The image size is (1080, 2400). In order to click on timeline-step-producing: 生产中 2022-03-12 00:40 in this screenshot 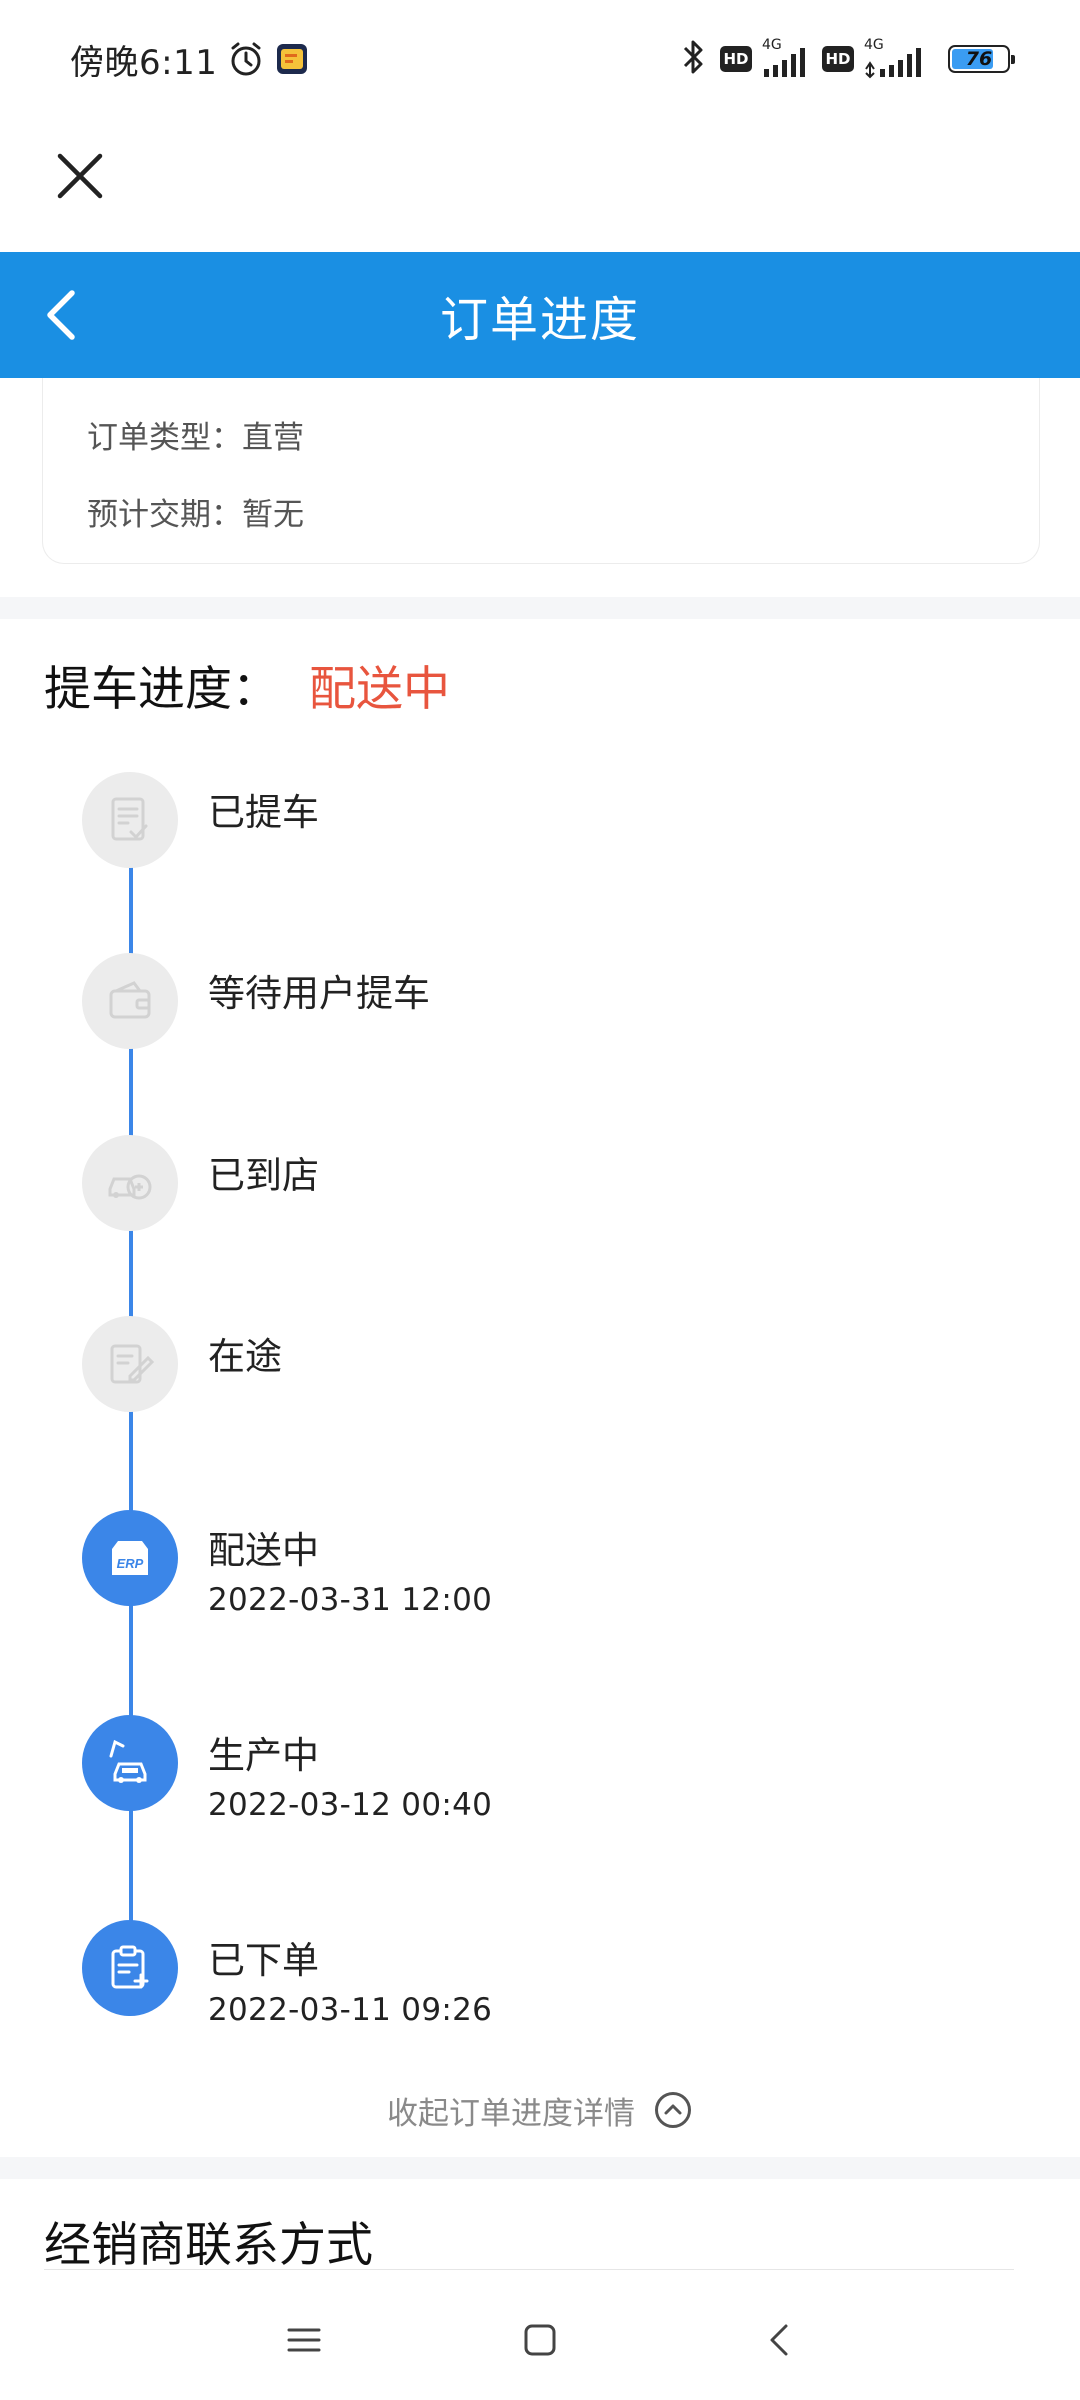, I will do `click(532, 1775)`.